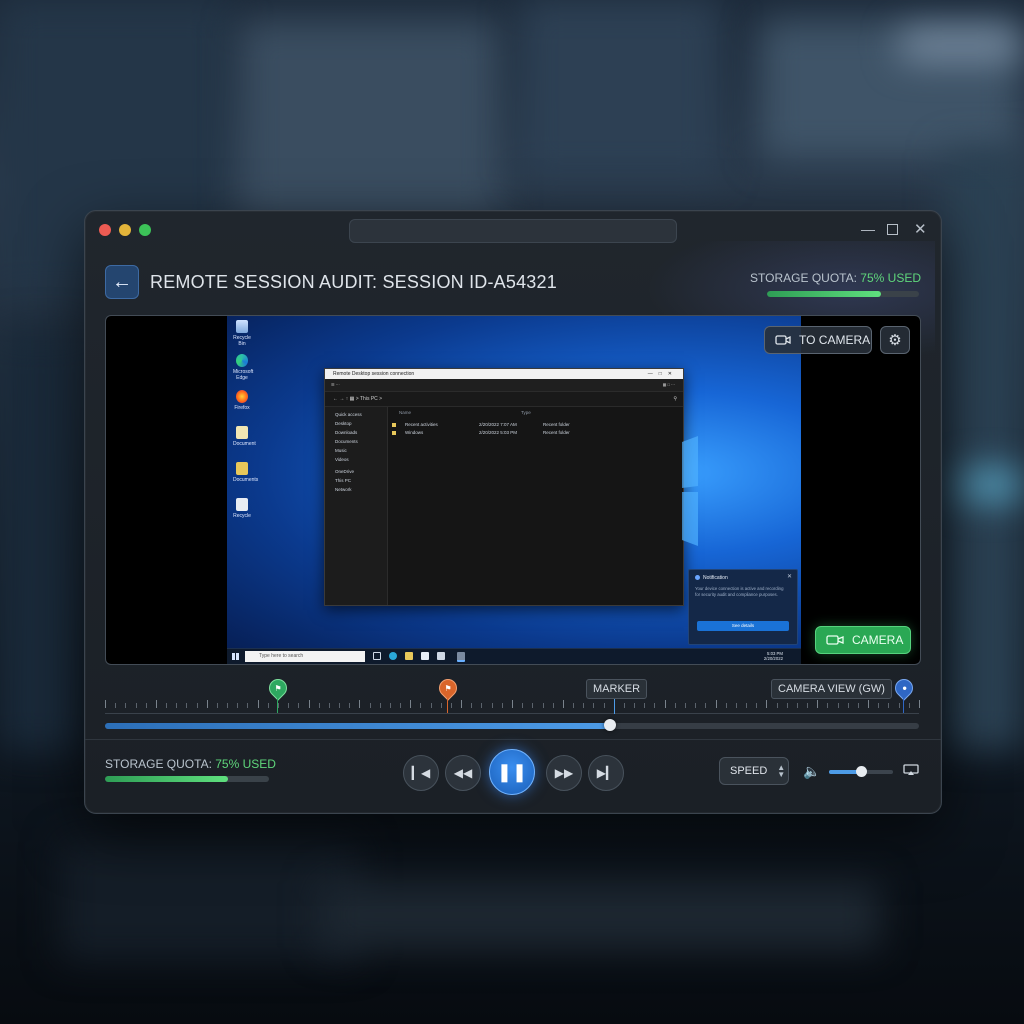  What do you see at coordinates (421, 424) in the screenshot?
I see `explorer-file-name: Recent activities` at bounding box center [421, 424].